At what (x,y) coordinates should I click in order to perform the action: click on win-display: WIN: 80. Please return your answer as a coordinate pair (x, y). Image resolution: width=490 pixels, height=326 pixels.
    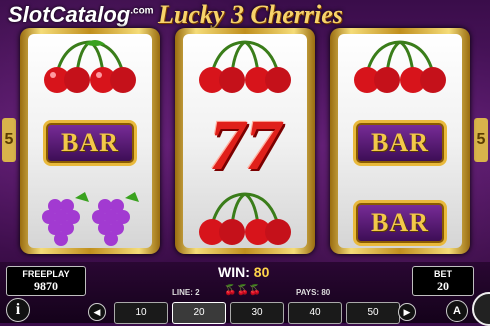
    Looking at the image, I should click on (244, 272).